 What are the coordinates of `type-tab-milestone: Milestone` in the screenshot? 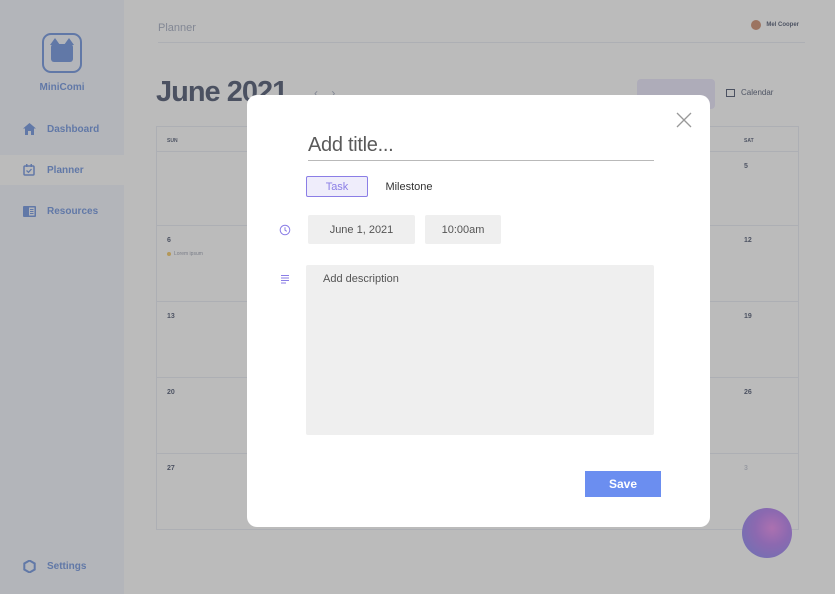 It's located at (409, 186).